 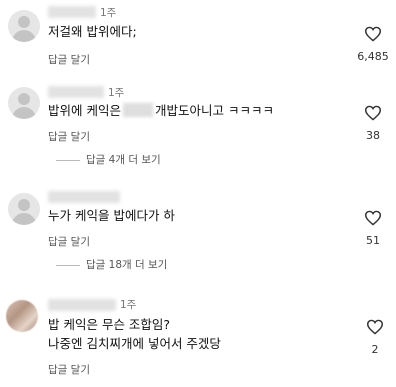 I want to click on view-more-replies: 답글 4개 더 보기, so click(x=108, y=159).